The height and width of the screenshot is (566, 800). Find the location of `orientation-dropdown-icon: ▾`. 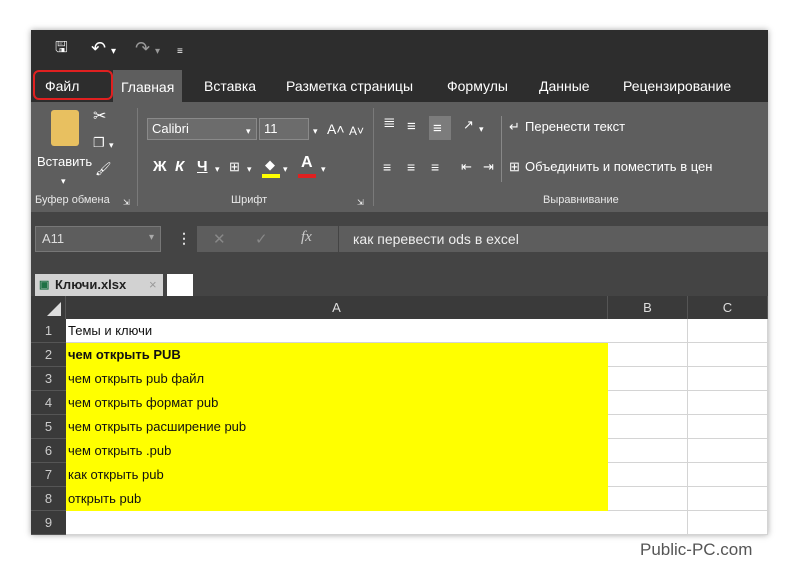

orientation-dropdown-icon: ▾ is located at coordinates (481, 129).